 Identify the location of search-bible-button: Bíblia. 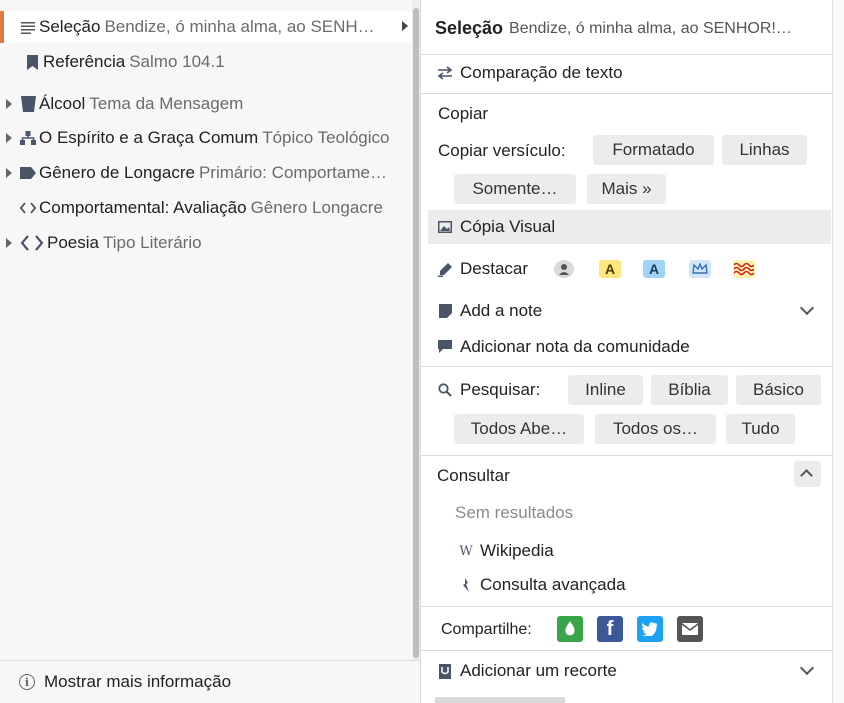
(689, 390).